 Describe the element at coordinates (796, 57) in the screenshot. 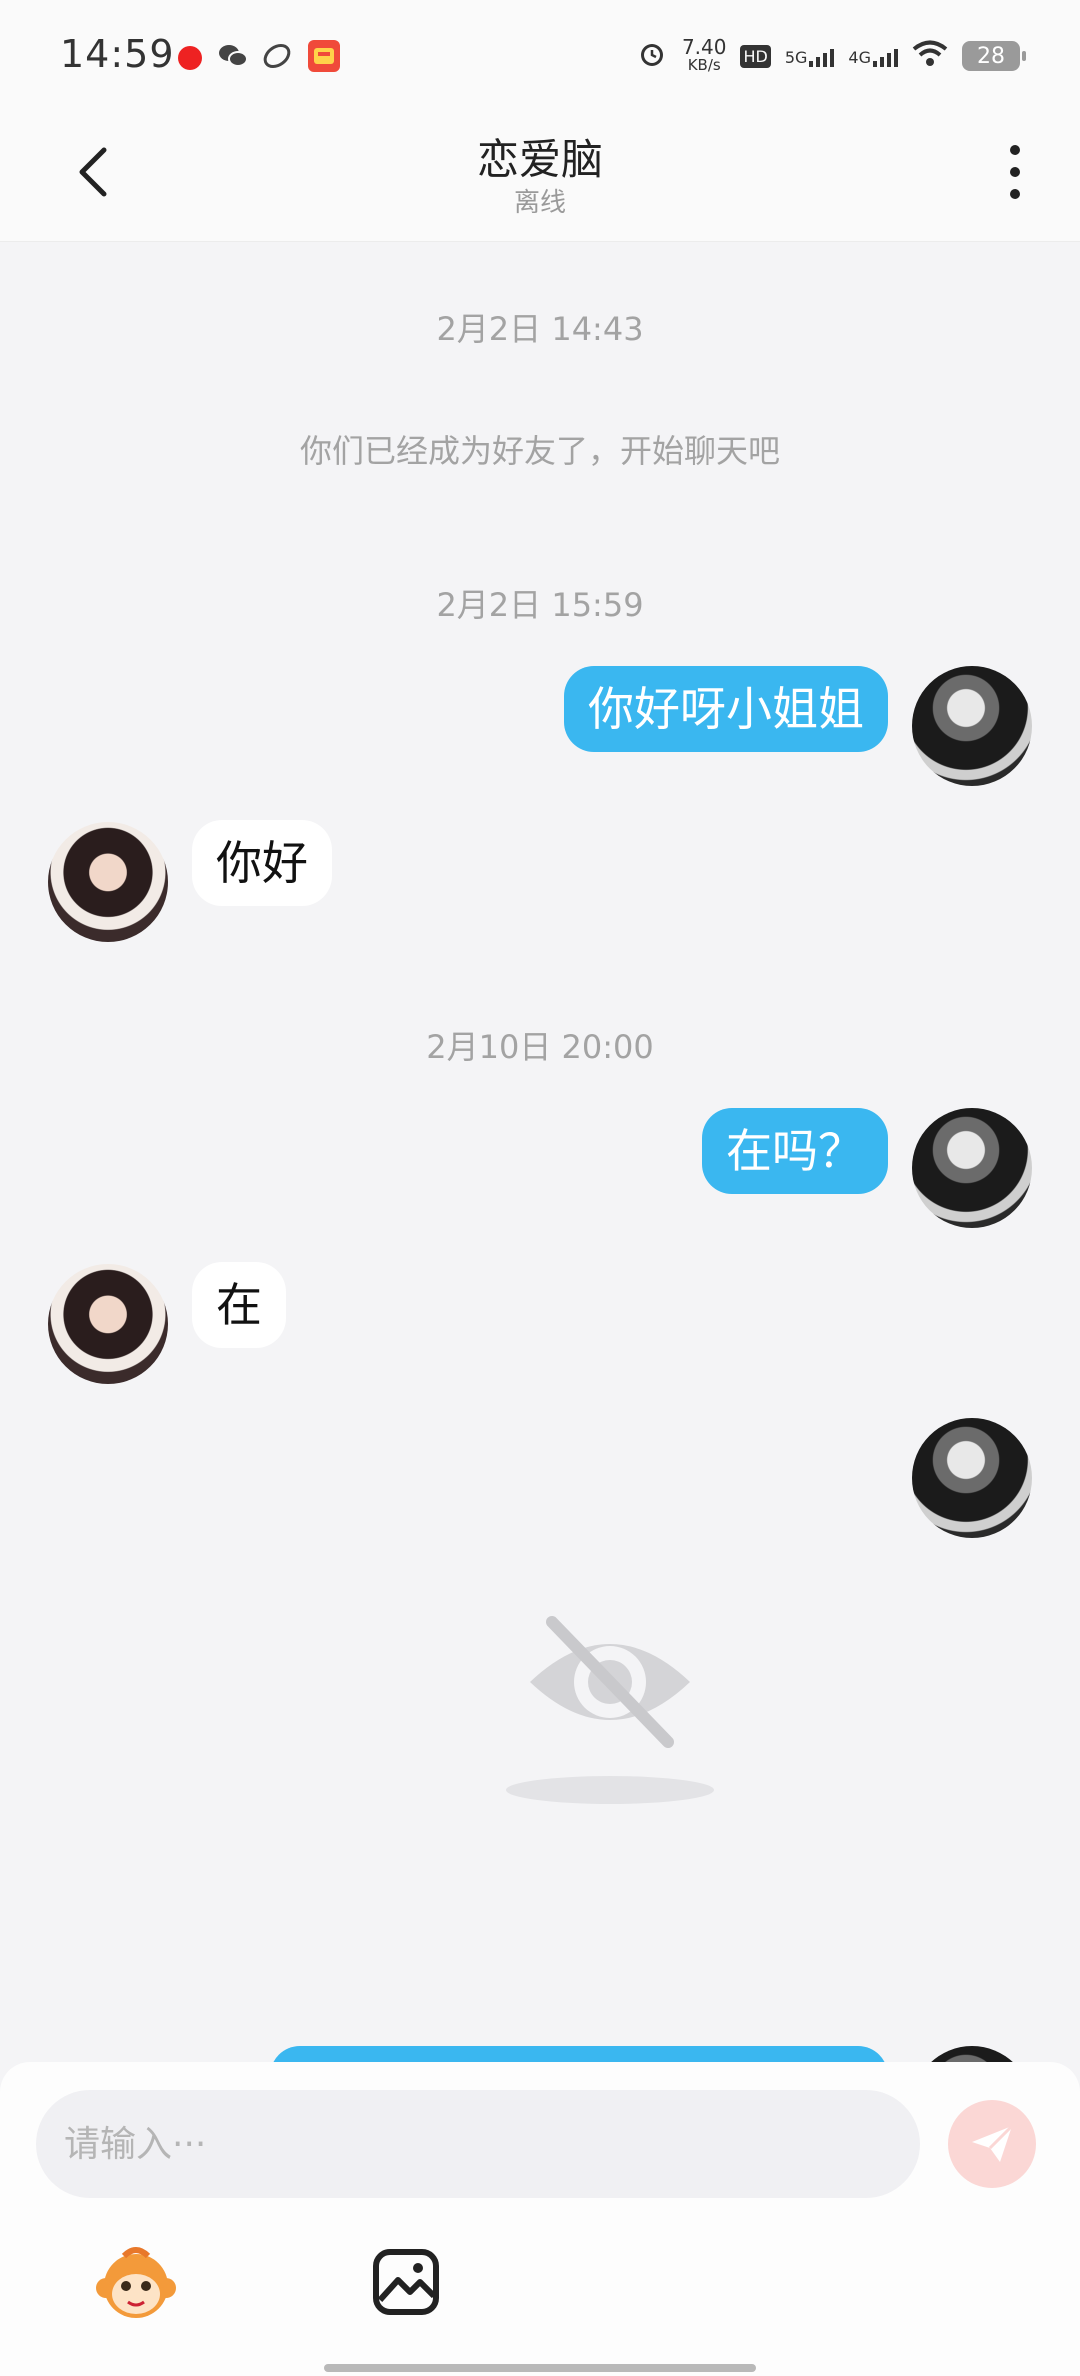

I see `sim1-label: 5G` at that location.